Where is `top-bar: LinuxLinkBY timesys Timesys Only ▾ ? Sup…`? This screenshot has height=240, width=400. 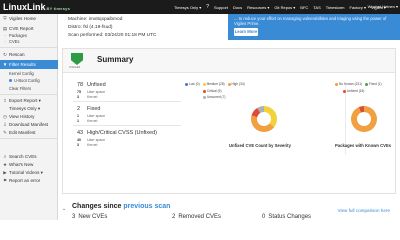 top-bar: LinuxLinkBY timesys Timesys Only ▾ ? Sup… is located at coordinates (200, 7).